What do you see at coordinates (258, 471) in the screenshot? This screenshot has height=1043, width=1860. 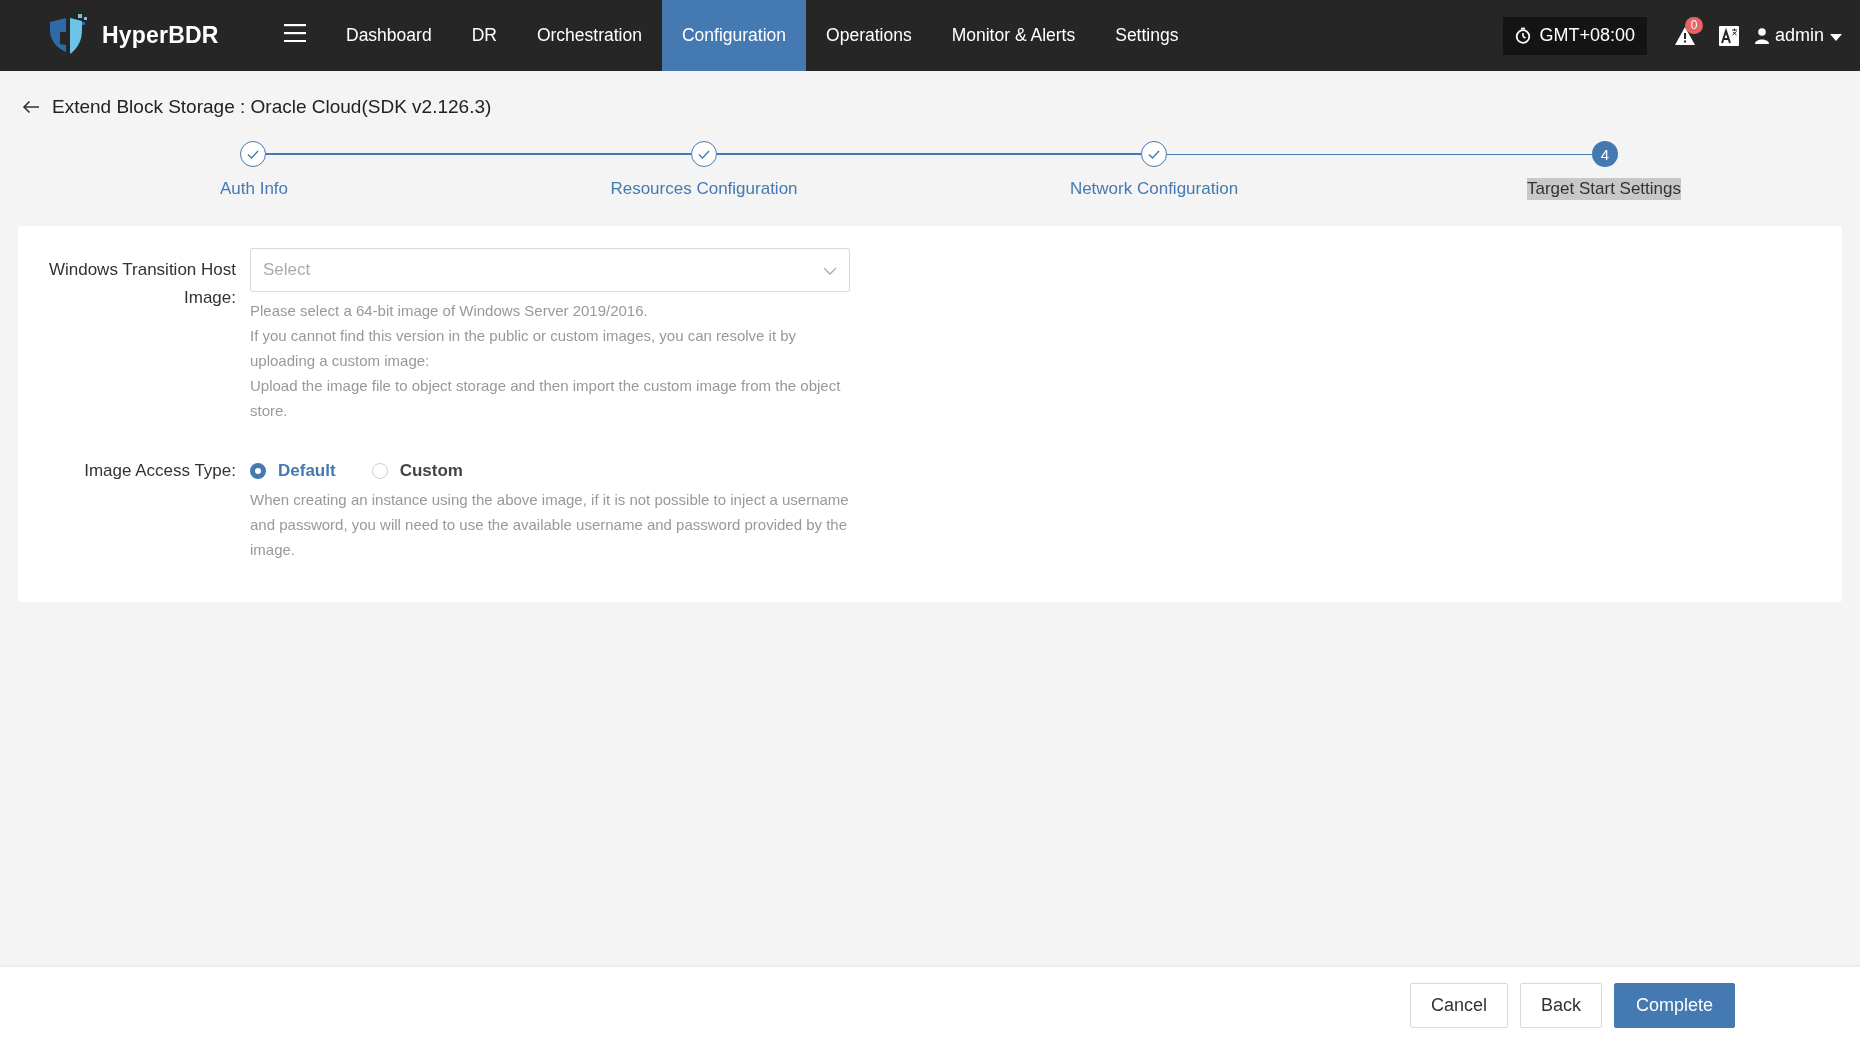 I see `radio-button` at bounding box center [258, 471].